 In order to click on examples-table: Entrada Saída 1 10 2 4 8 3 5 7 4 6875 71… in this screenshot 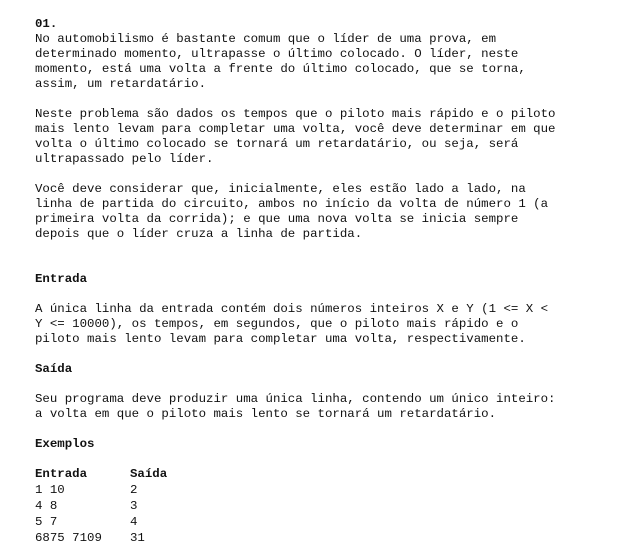, I will do `click(101, 507)`.